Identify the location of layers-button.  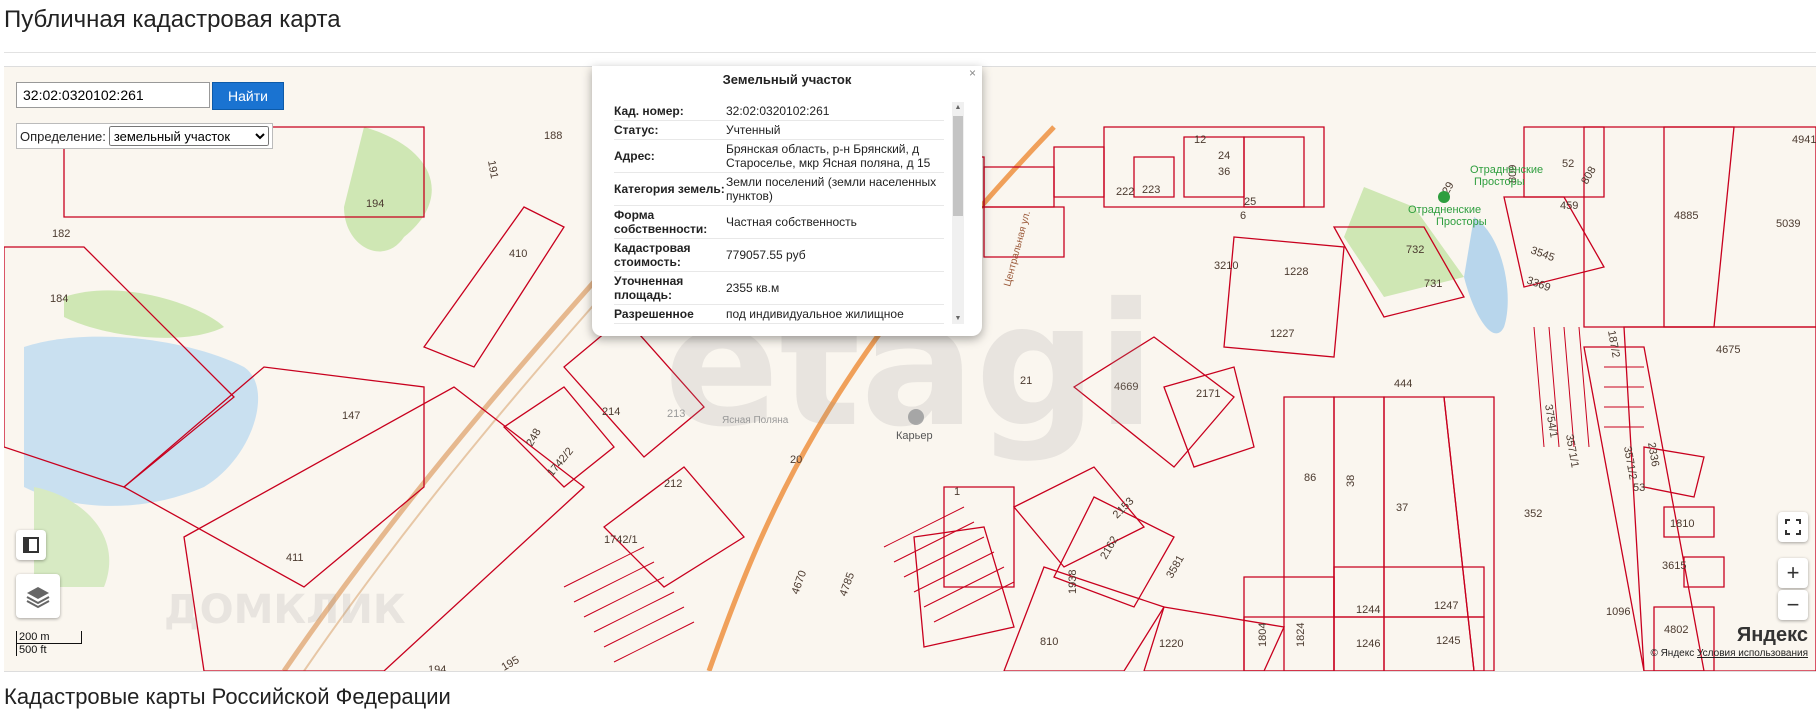
(38, 596).